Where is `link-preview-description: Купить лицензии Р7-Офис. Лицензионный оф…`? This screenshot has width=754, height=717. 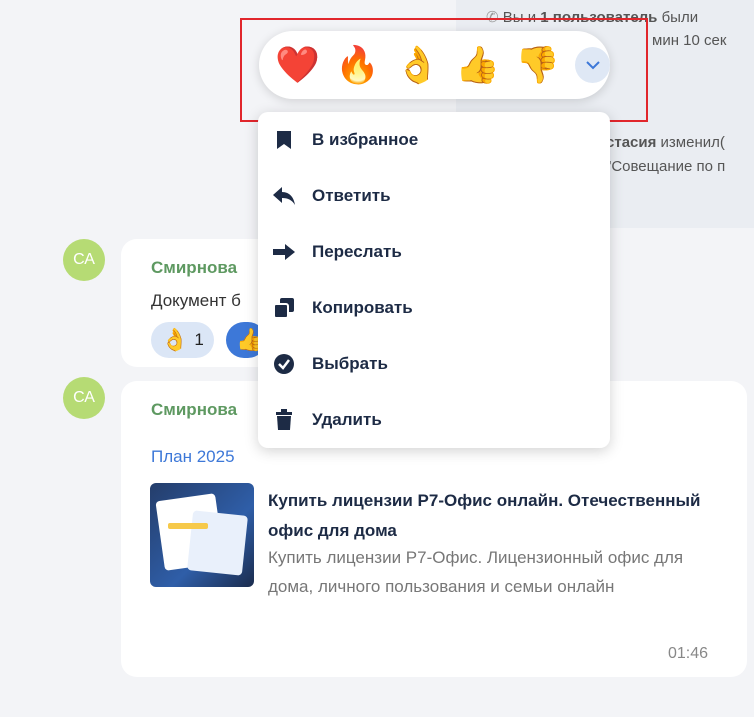 link-preview-description: Купить лицензии Р7-Офис. Лицензионный оф… is located at coordinates (476, 572).